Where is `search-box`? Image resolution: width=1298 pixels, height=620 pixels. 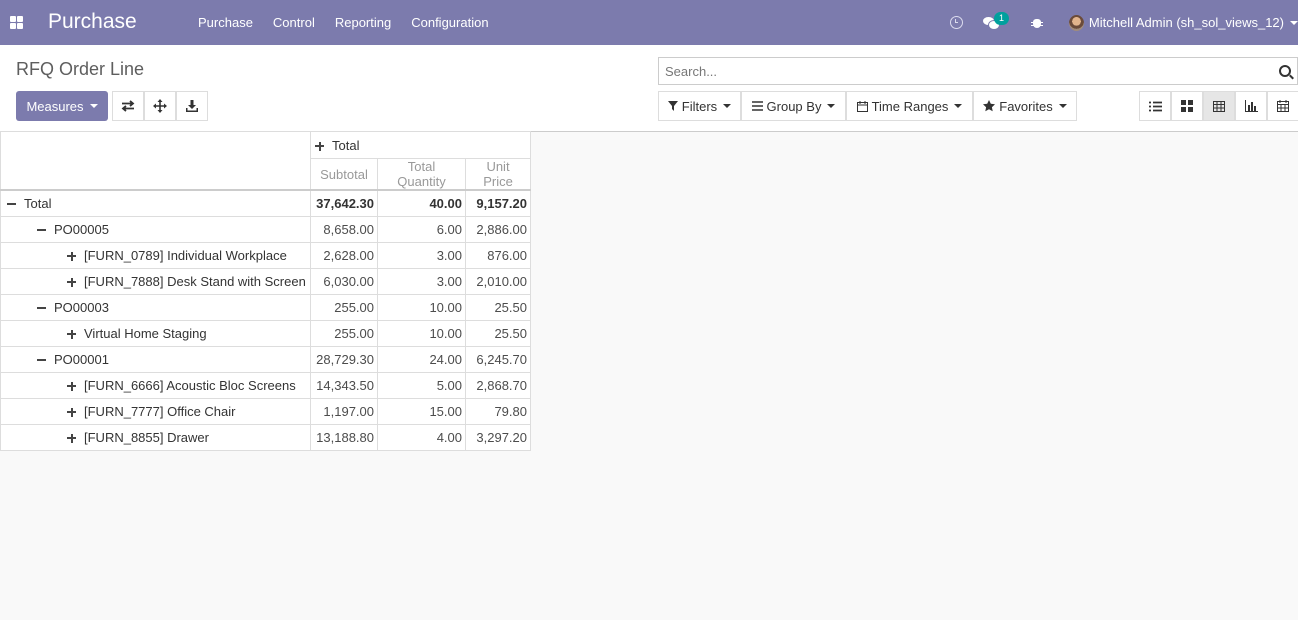
search-box is located at coordinates (978, 71).